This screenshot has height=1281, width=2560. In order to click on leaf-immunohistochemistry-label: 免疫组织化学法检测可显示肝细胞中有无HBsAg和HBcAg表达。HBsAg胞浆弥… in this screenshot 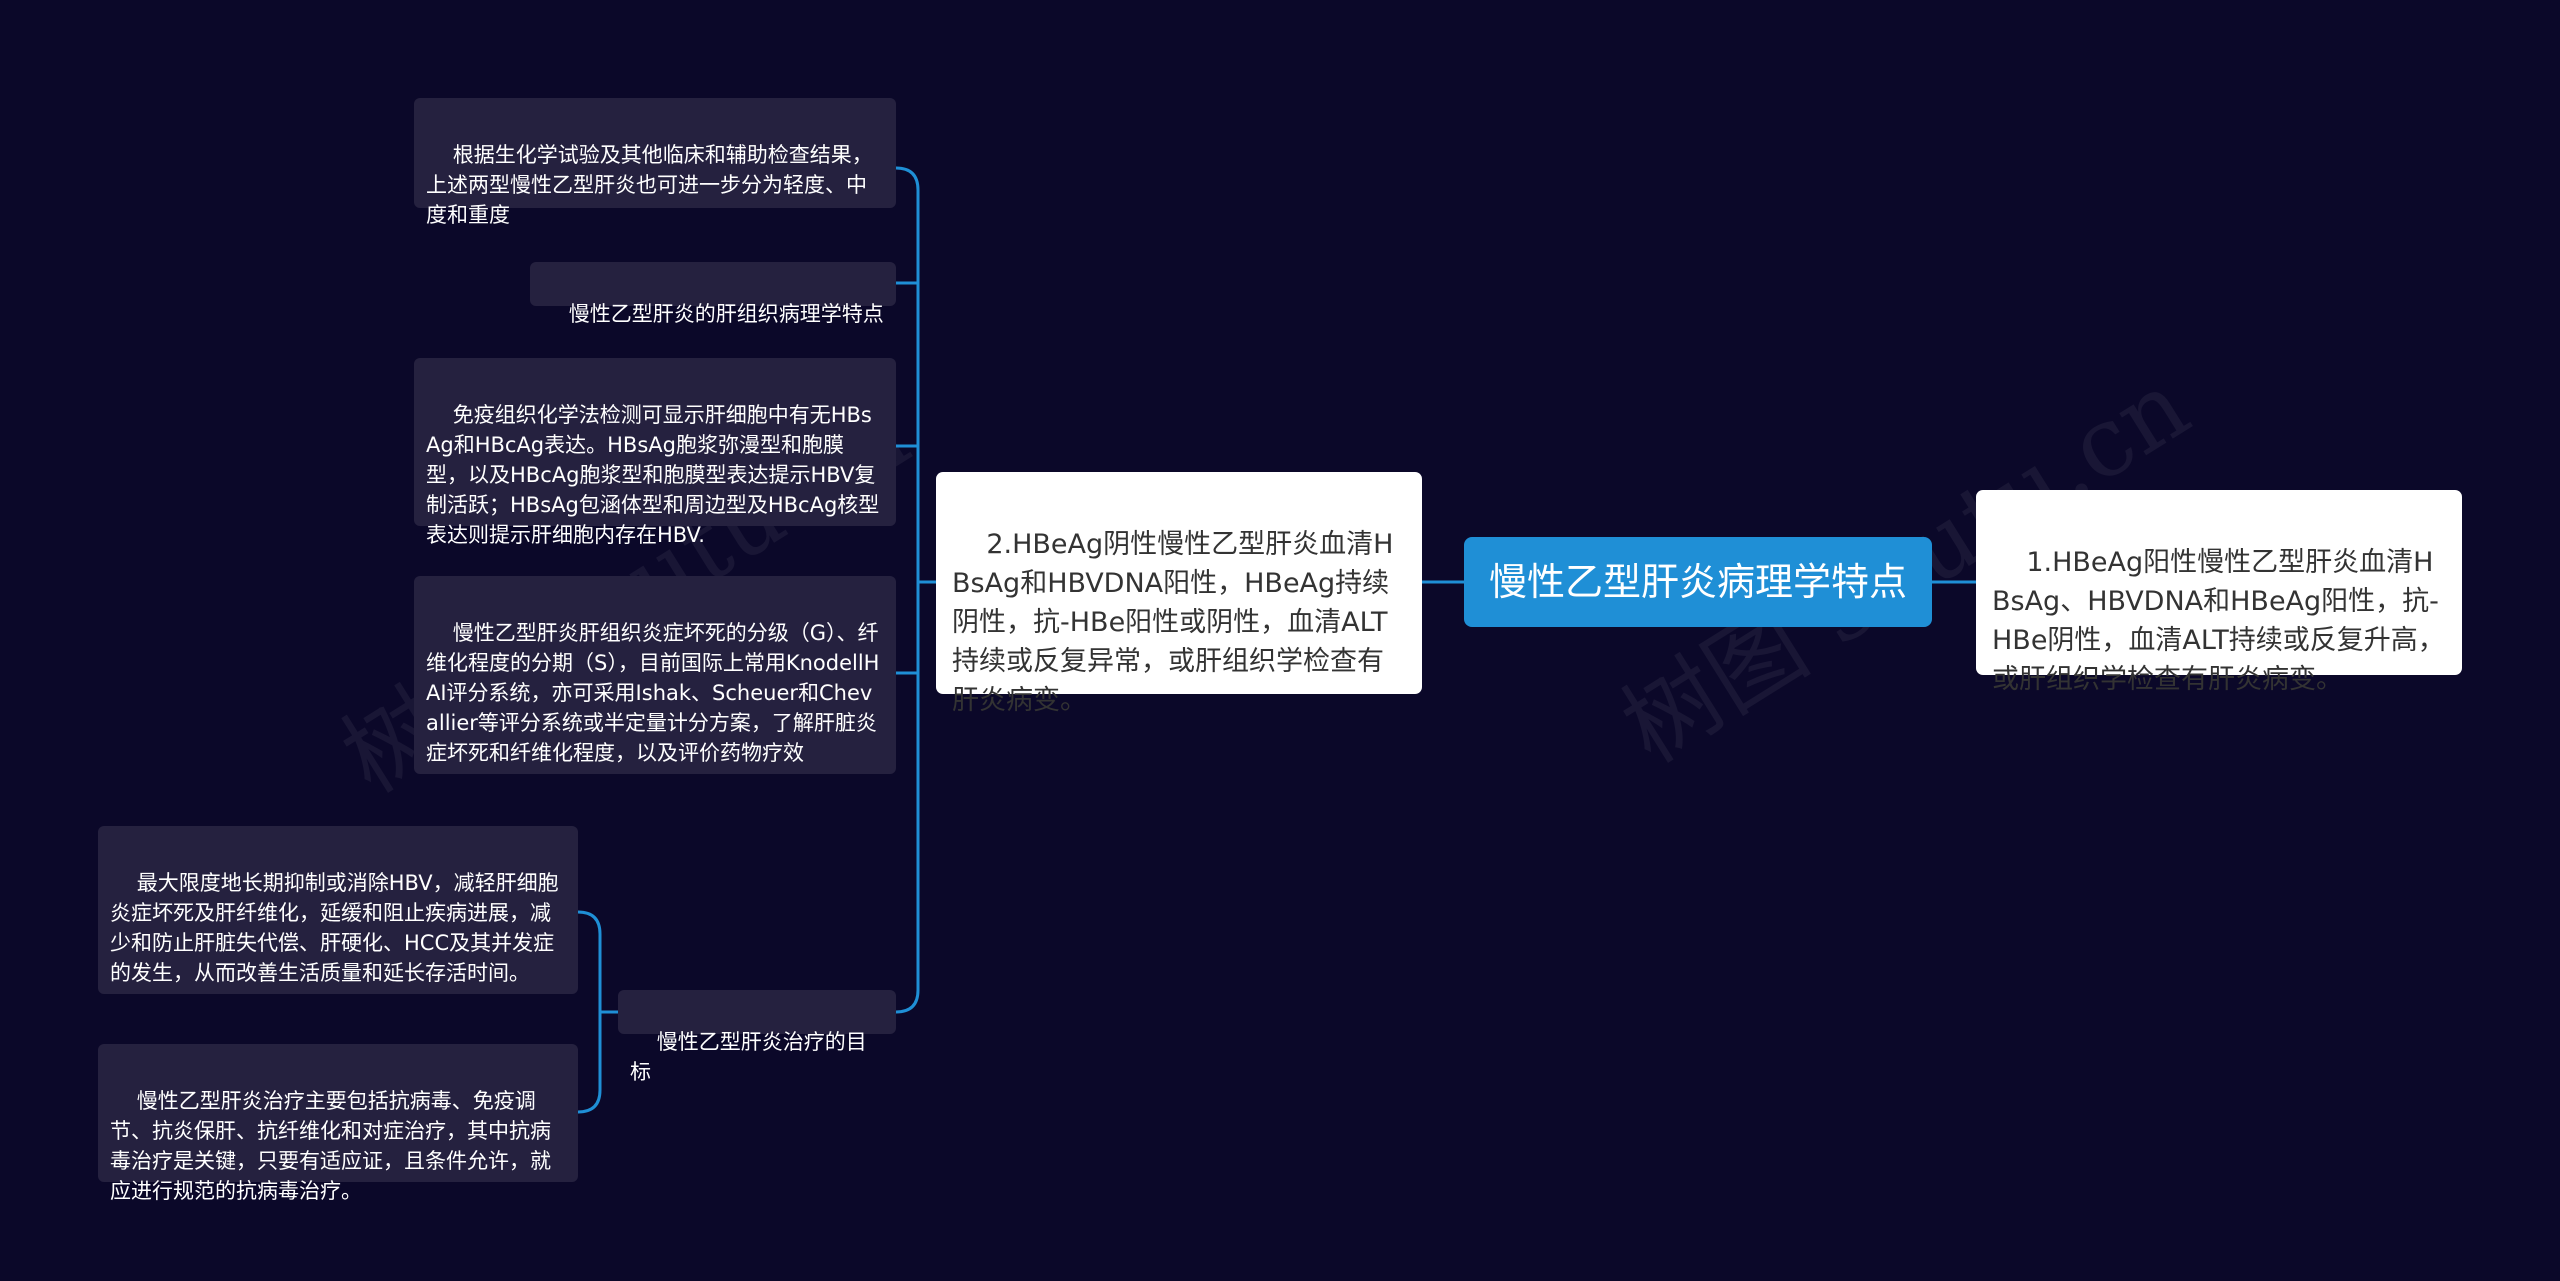, I will do `click(653, 475)`.